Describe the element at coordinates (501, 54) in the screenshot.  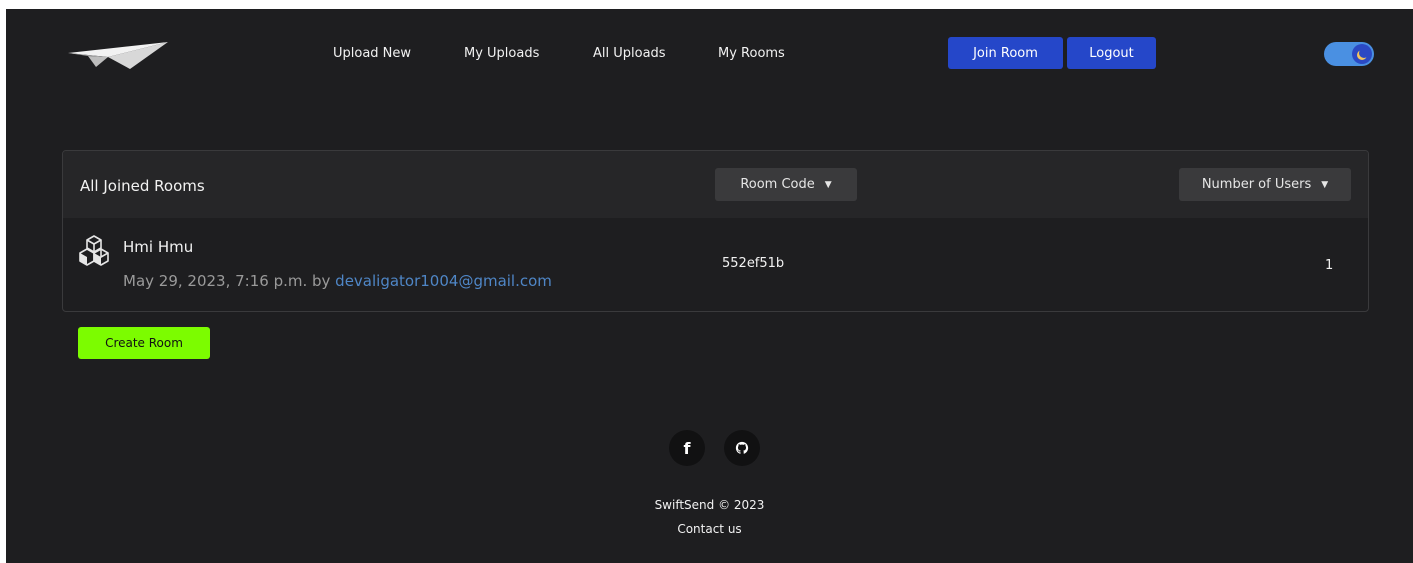
I see `nav-my-uploads: My Uploads` at that location.